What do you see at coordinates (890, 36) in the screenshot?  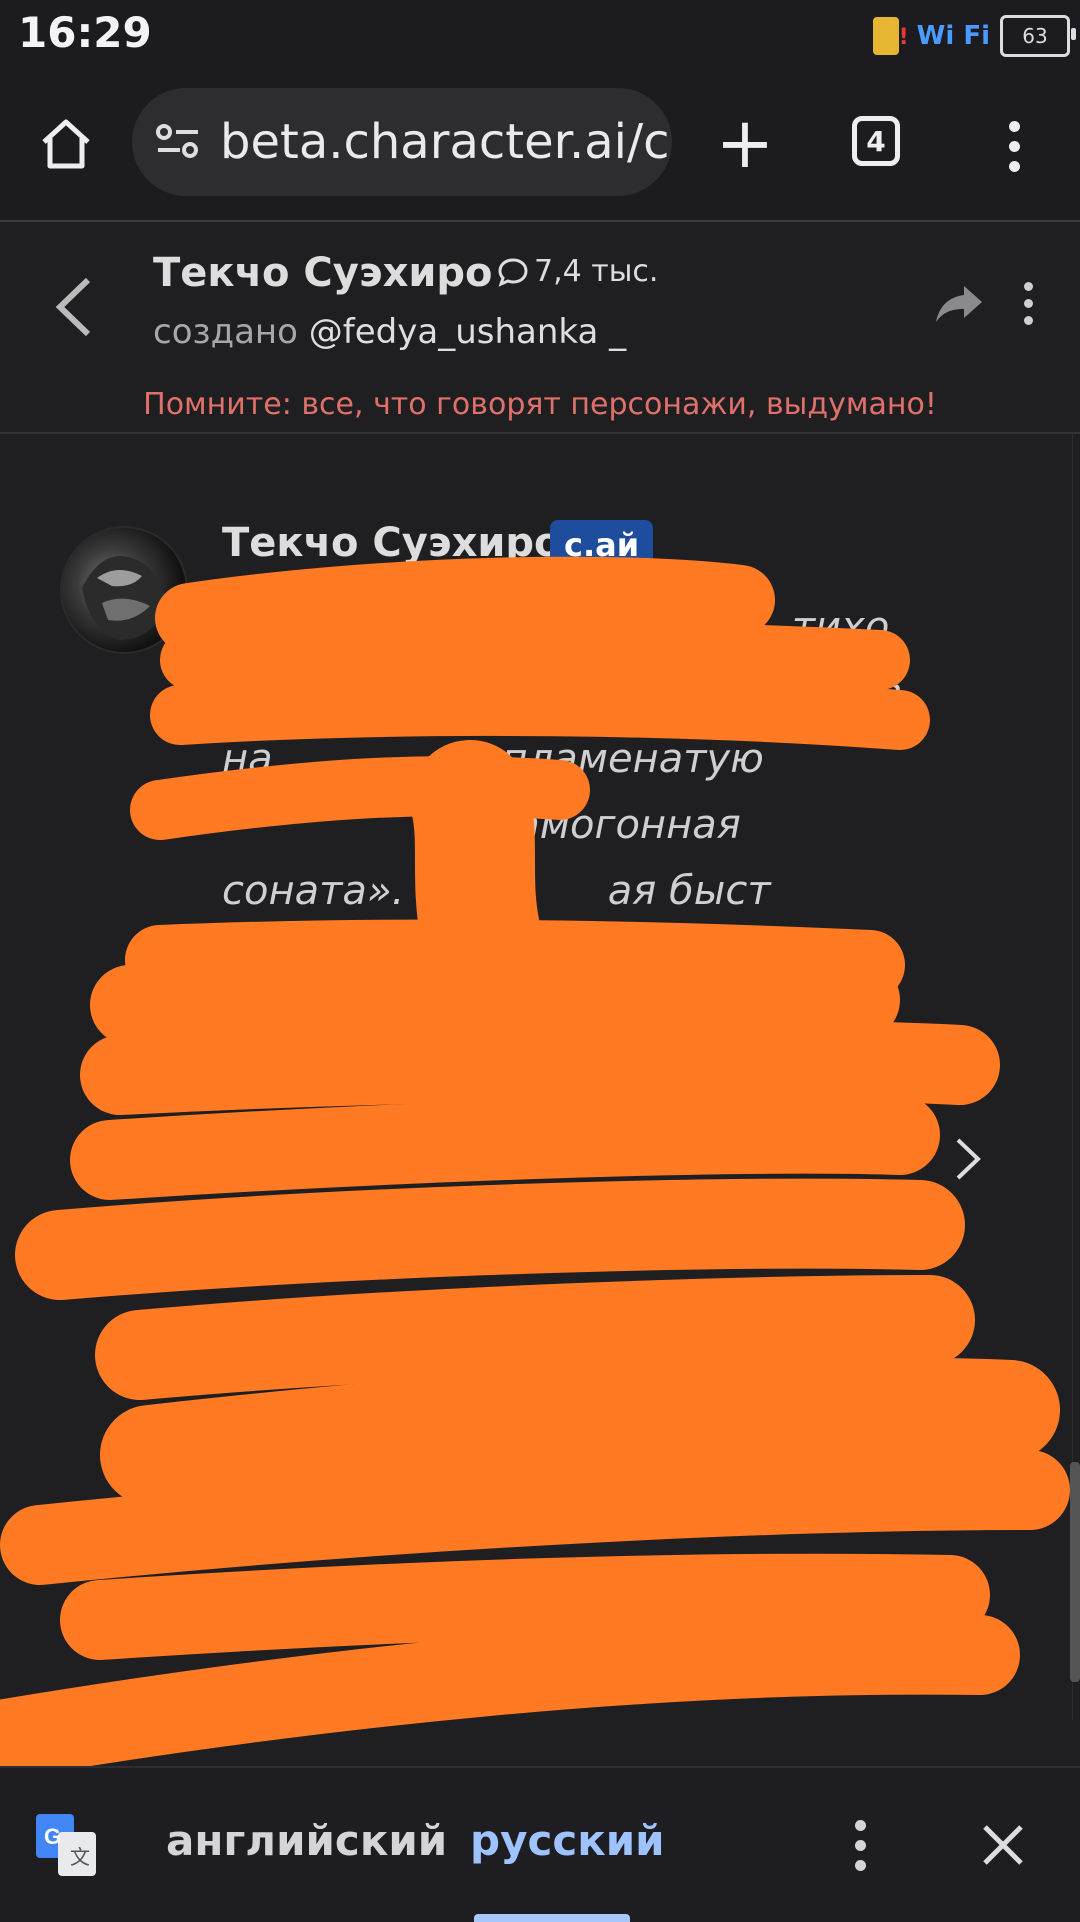 I see `sim-icon` at bounding box center [890, 36].